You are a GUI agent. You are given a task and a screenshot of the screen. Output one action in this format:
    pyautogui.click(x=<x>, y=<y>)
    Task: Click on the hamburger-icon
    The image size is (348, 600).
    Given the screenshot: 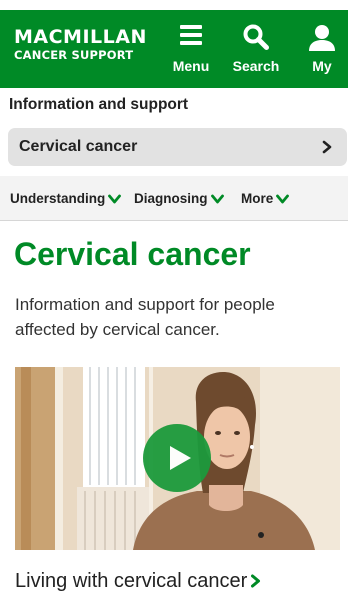 What is the action you would take?
    pyautogui.click(x=191, y=37)
    